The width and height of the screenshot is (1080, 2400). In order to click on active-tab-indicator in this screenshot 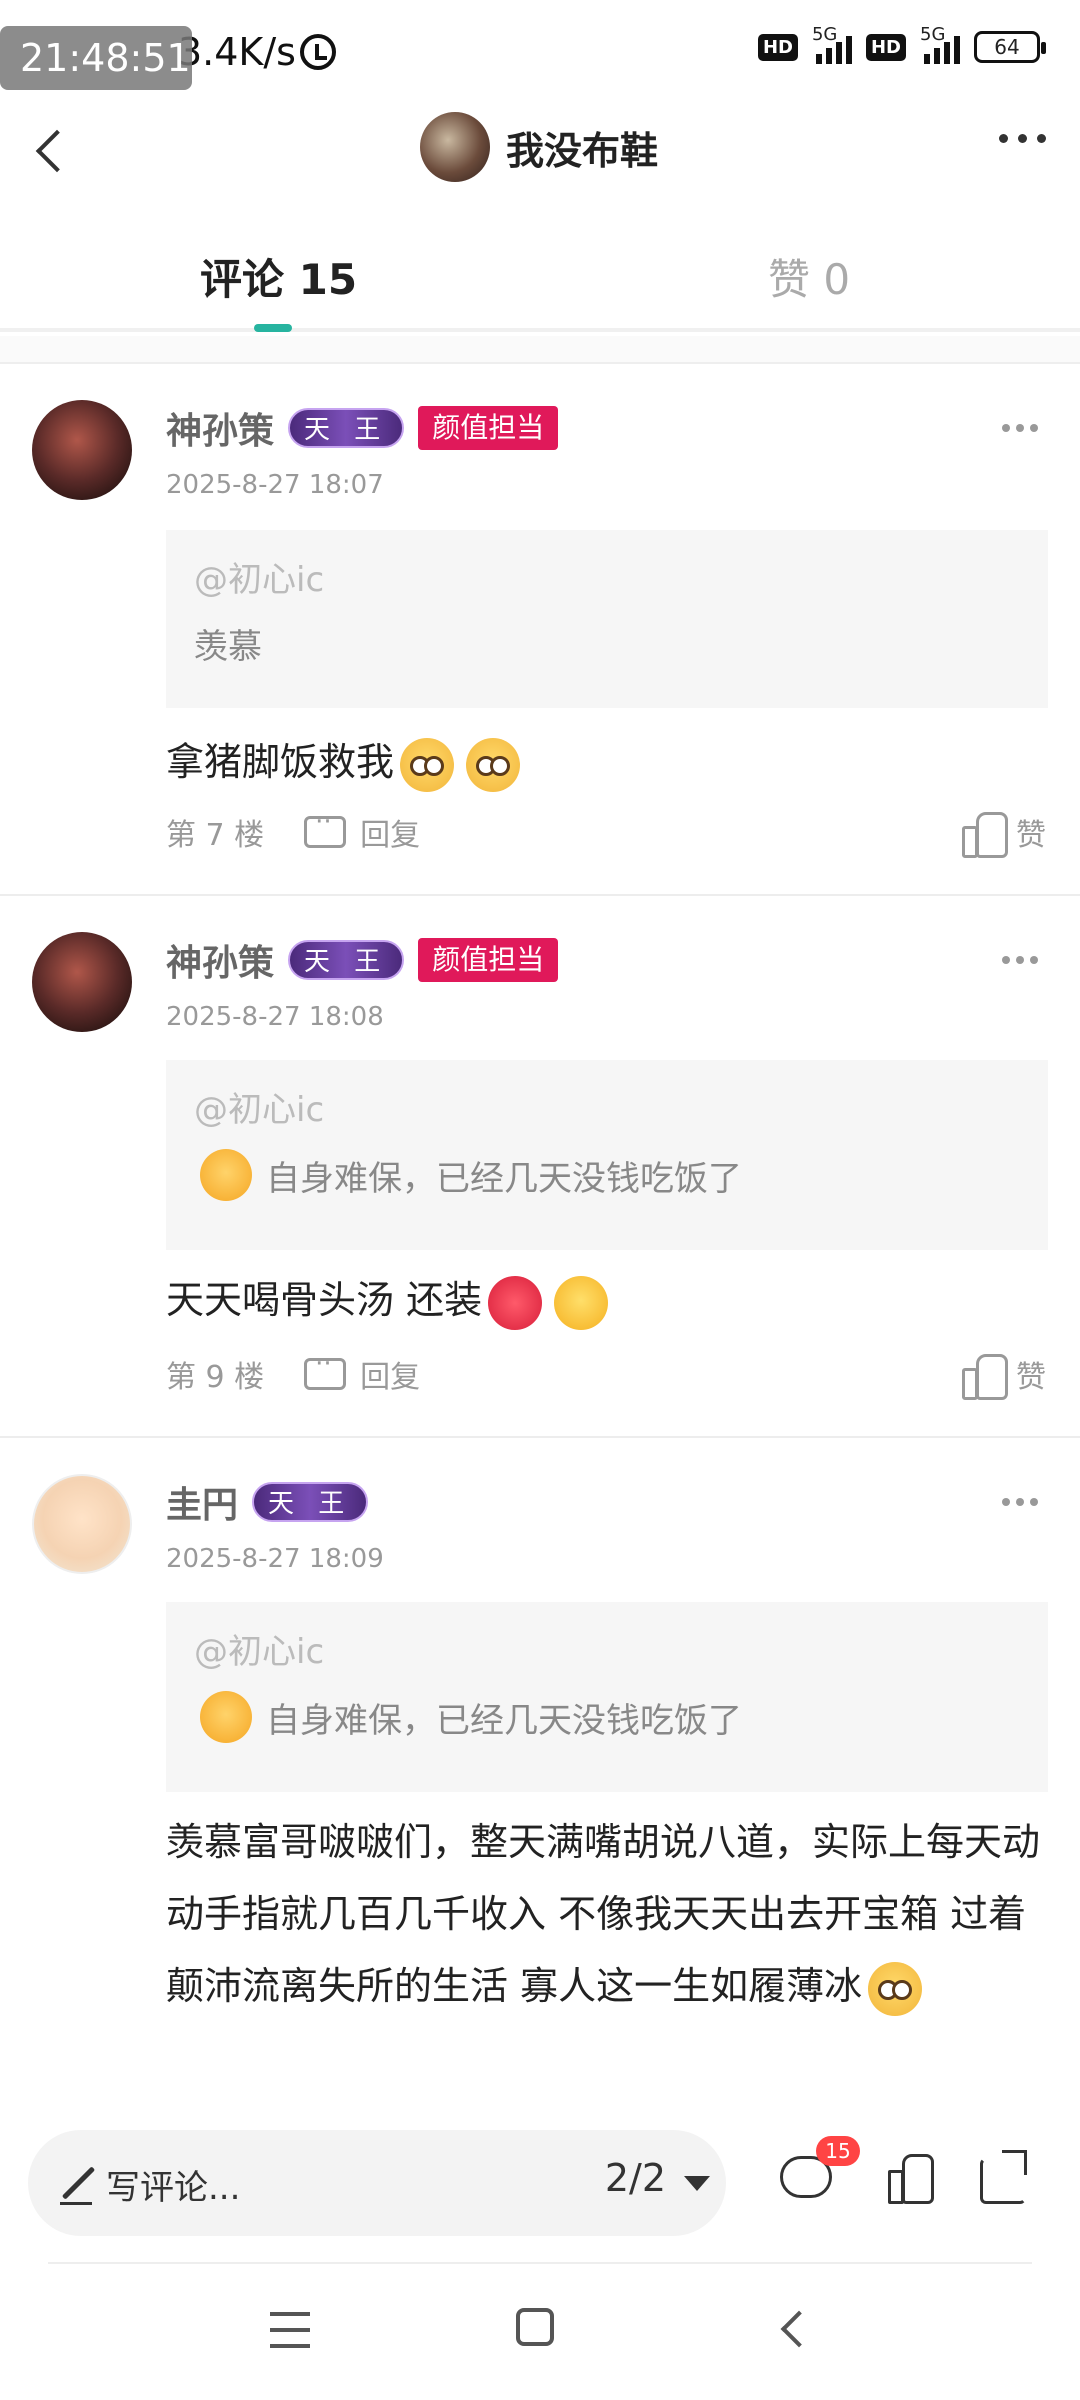, I will do `click(273, 328)`.